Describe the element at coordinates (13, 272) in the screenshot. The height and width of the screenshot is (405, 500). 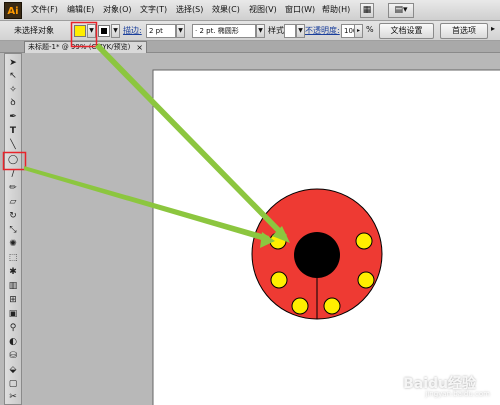
I see `symbol-sprayer-tool-icon: ✱` at that location.